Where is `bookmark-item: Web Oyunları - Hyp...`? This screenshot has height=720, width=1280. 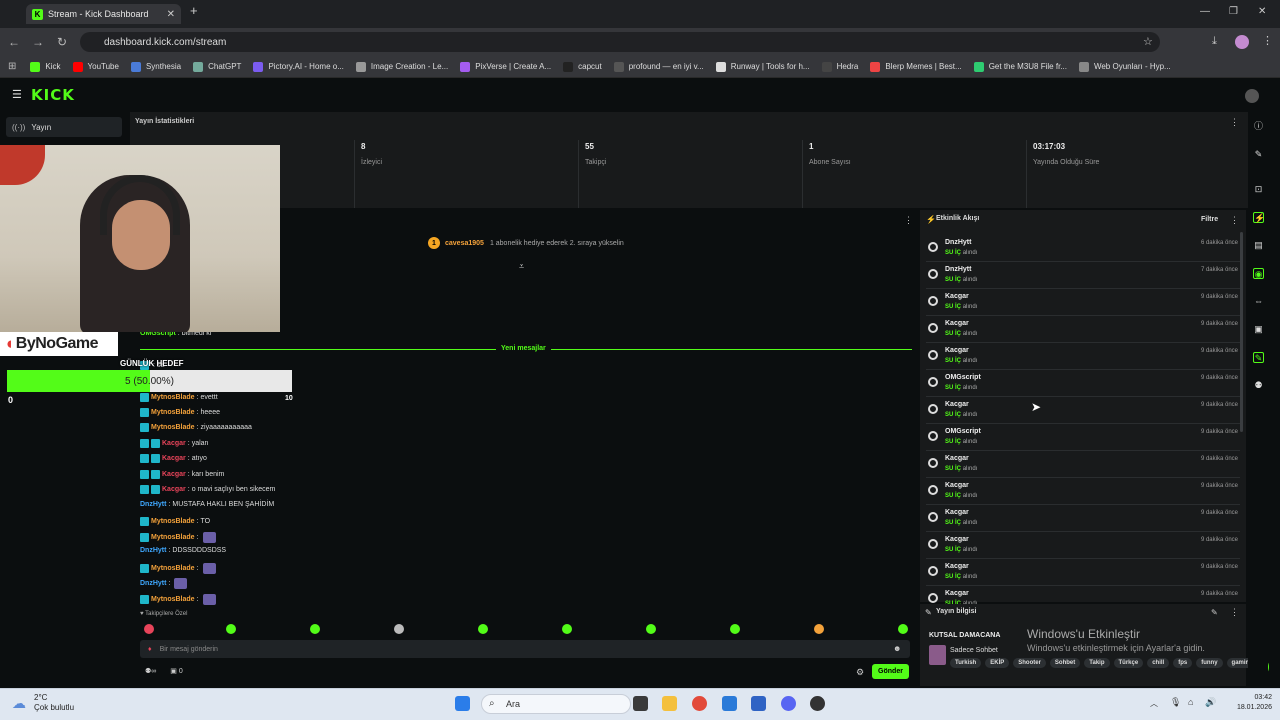
bookmark-item: Web Oyunları - Hyp... is located at coordinates (1124, 66).